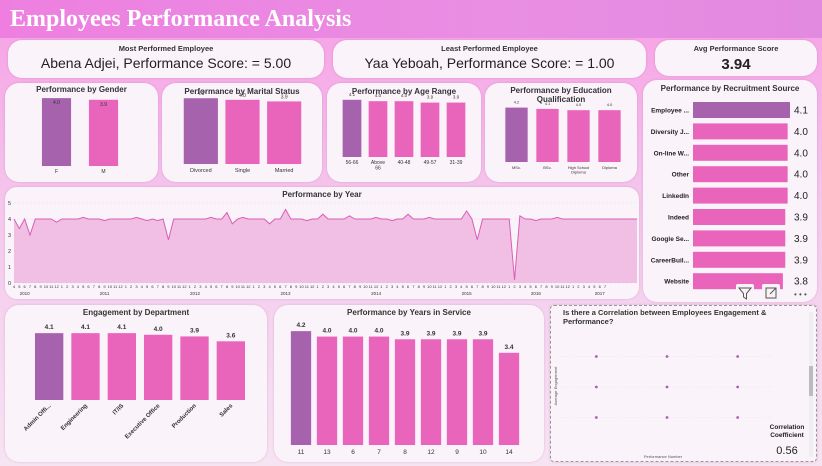 This screenshot has height=466, width=822. What do you see at coordinates (74, 417) in the screenshot?
I see `category-label: Engineering` at bounding box center [74, 417].